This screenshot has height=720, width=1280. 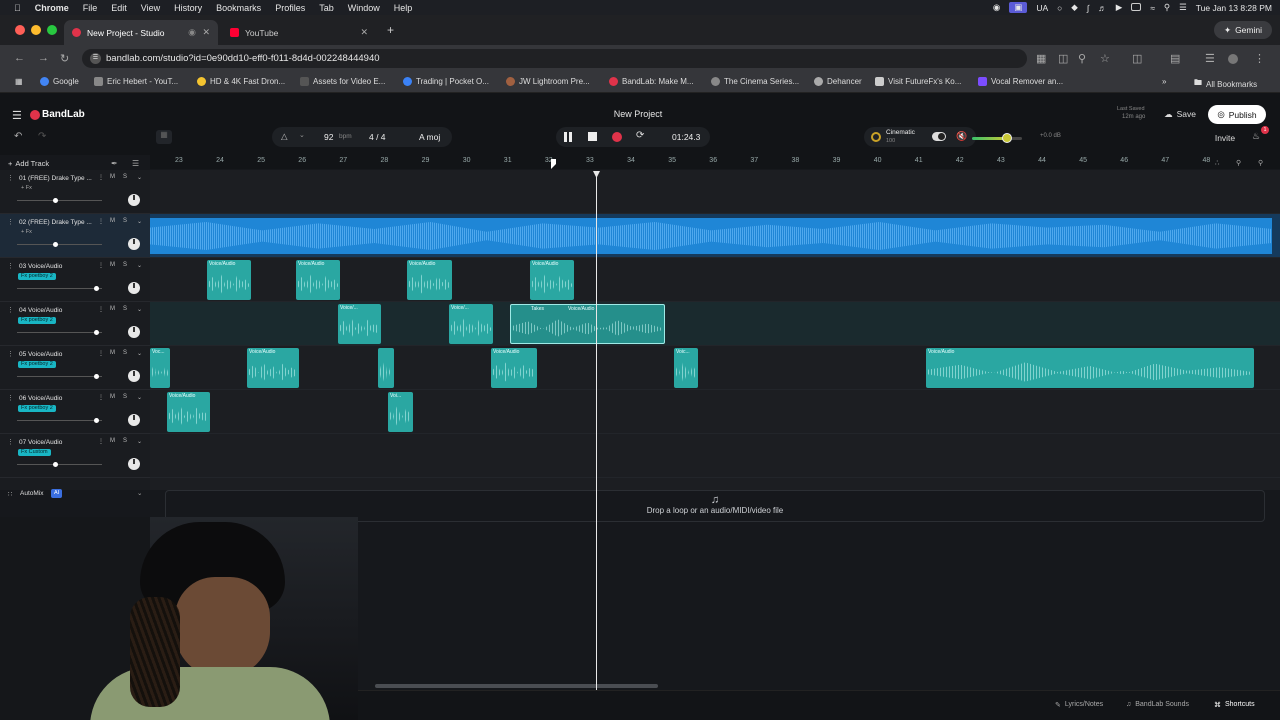 What do you see at coordinates (284, 136) in the screenshot?
I see `metronome-icon: △` at bounding box center [284, 136].